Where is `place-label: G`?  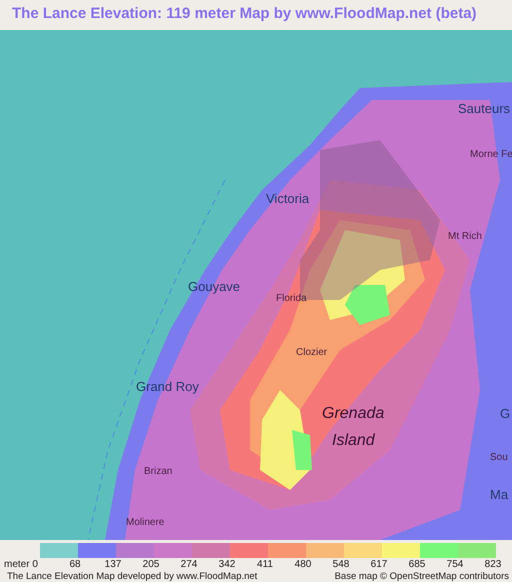
place-label: G is located at coordinates (505, 413).